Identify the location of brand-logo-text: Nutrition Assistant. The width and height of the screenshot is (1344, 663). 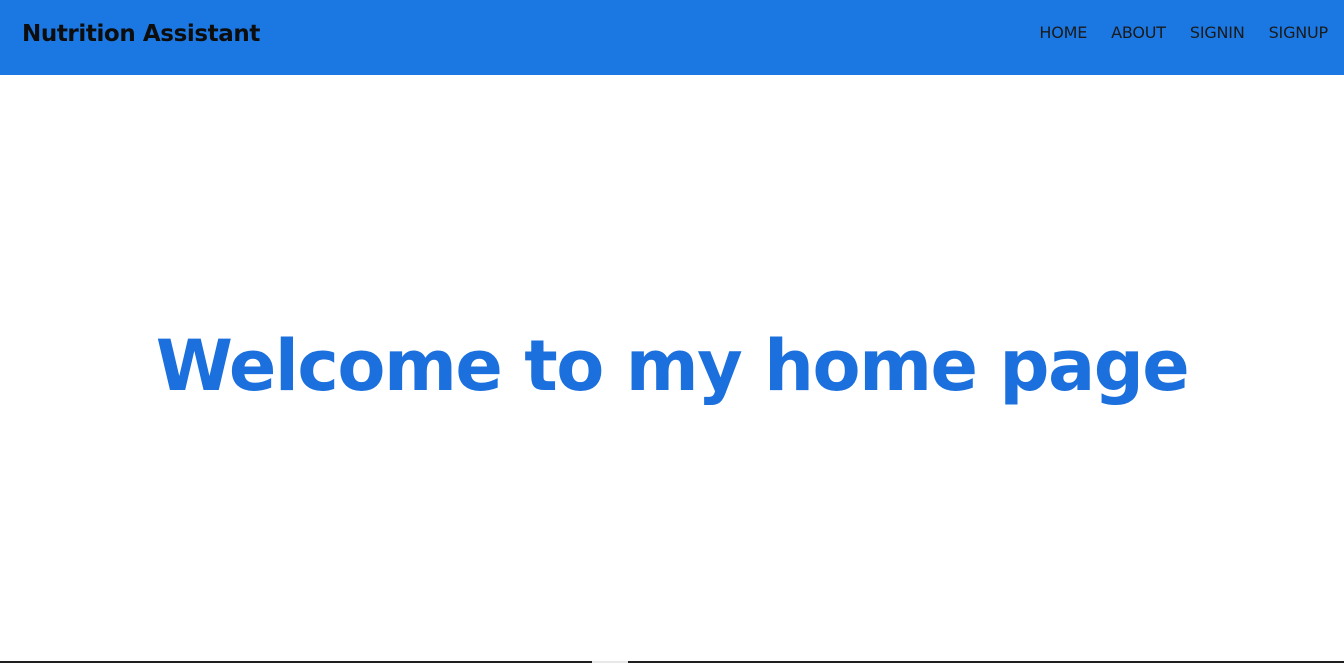
(141, 34).